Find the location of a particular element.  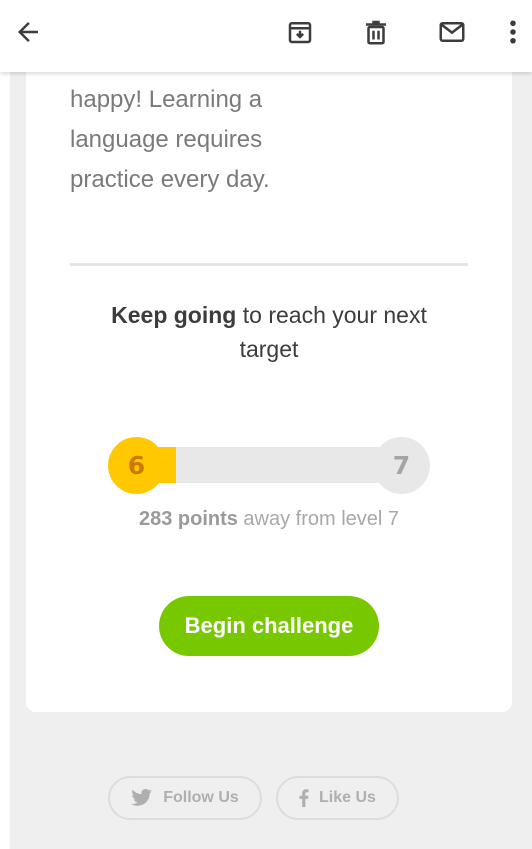

delete-button is located at coordinates (376, 32).